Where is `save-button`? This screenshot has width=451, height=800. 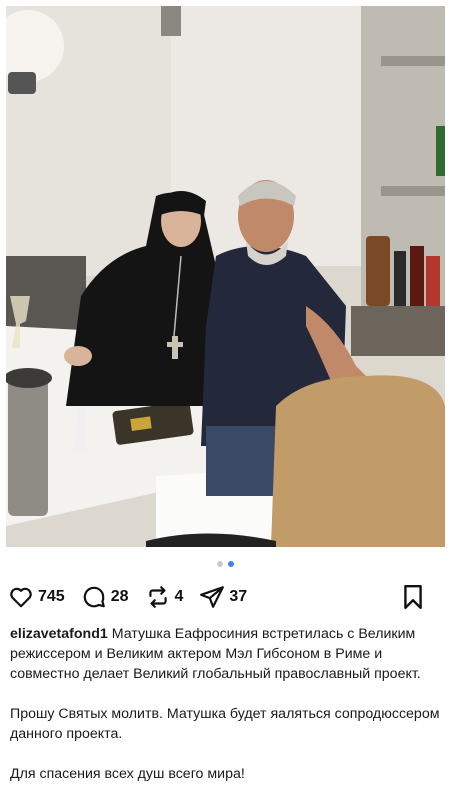
save-button is located at coordinates (413, 597).